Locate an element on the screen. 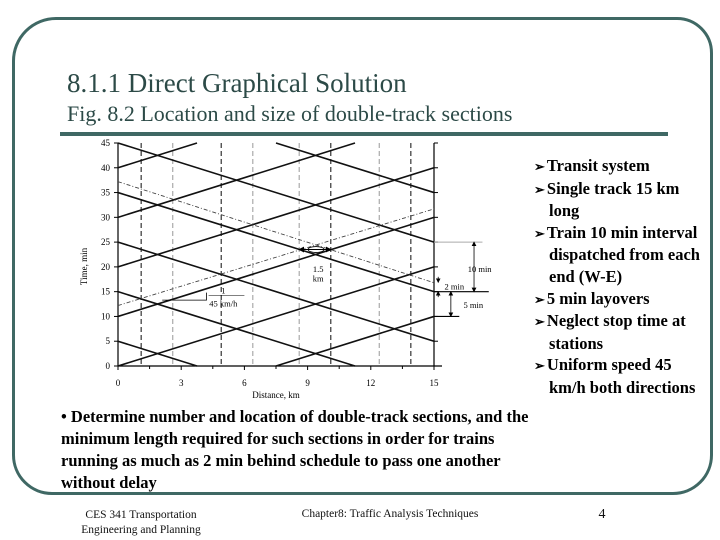 The height and width of the screenshot is (540, 720). y-tick-label: 30 is located at coordinates (106, 217).